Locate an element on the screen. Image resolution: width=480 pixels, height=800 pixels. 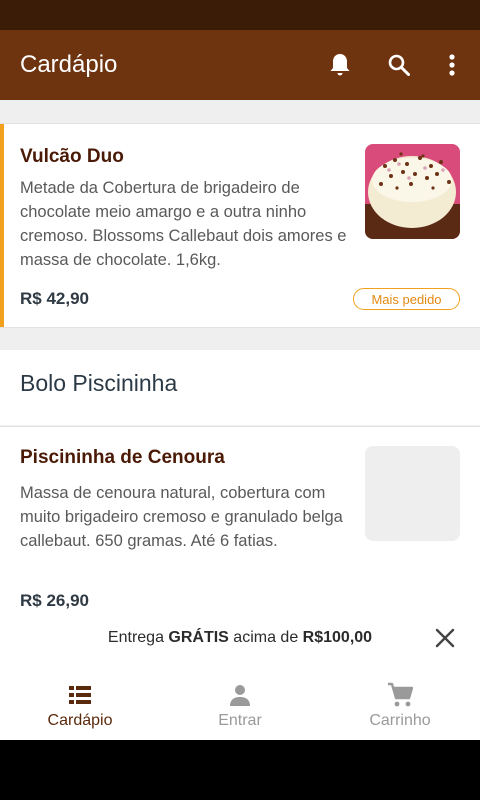
menu-list-icon is located at coordinates (80, 695).